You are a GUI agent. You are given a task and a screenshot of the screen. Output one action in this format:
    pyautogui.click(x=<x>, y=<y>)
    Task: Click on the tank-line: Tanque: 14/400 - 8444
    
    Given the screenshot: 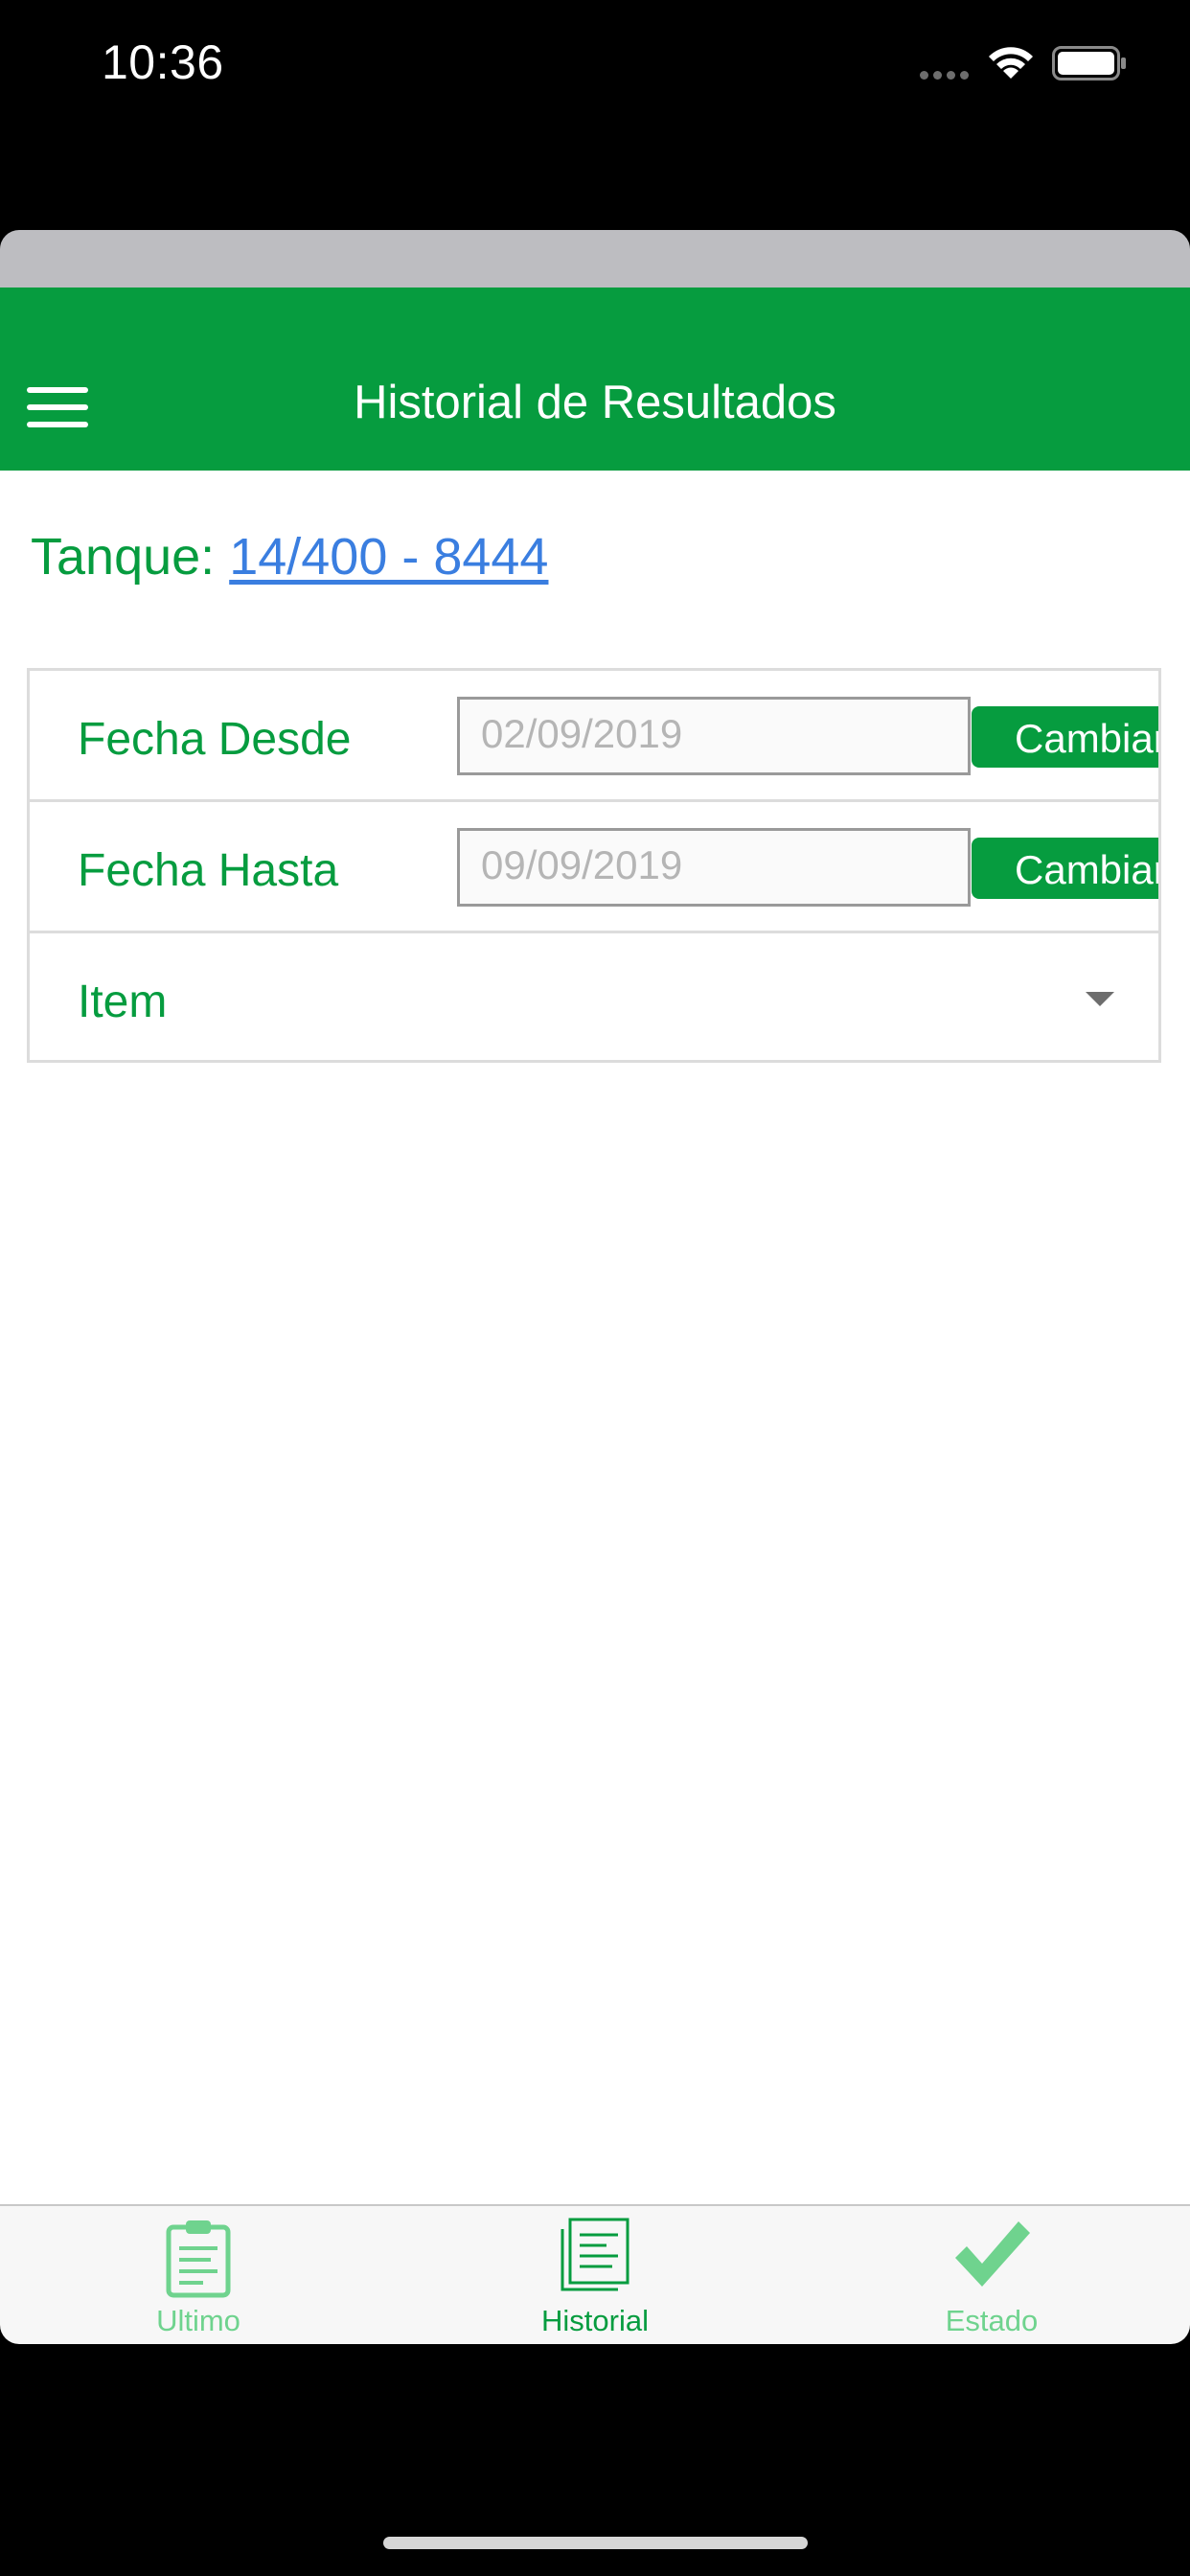 What is the action you would take?
    pyautogui.click(x=289, y=556)
    